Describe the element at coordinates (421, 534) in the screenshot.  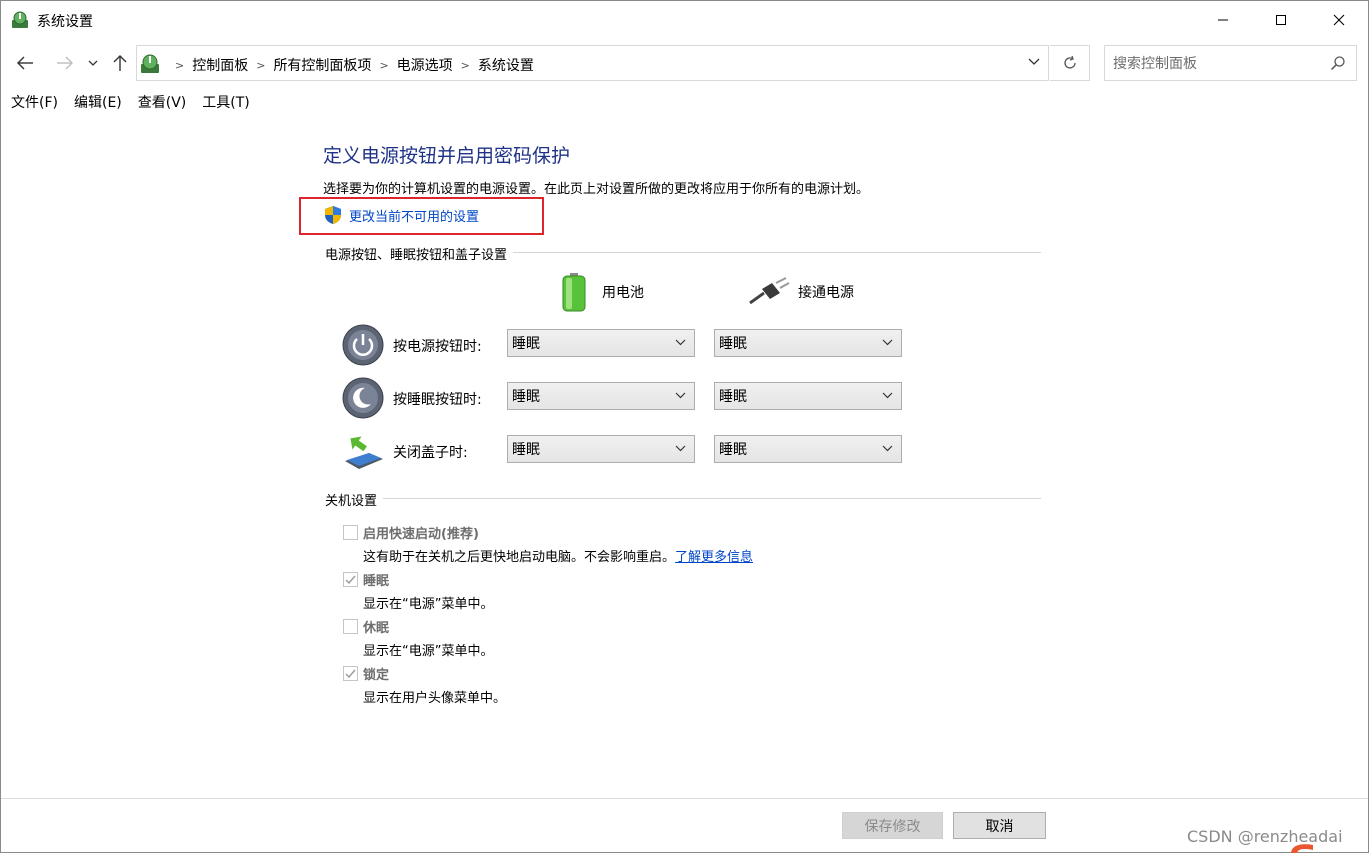
I see `fast-startup-label: 启用快速启动(推荐)` at that location.